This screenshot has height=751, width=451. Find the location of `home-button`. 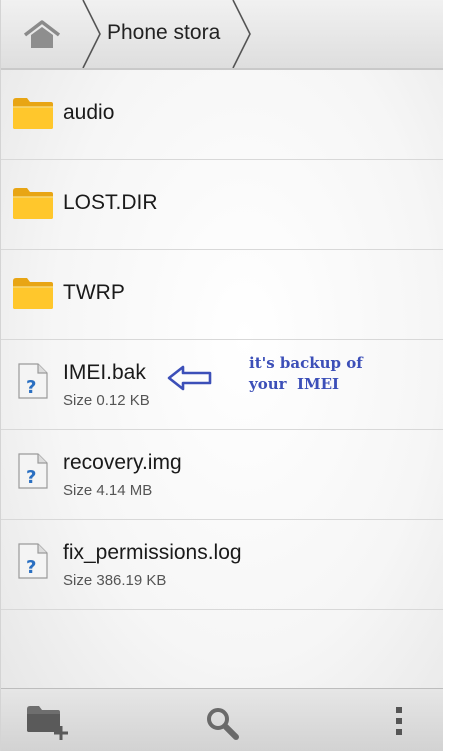

home-button is located at coordinates (42, 34).